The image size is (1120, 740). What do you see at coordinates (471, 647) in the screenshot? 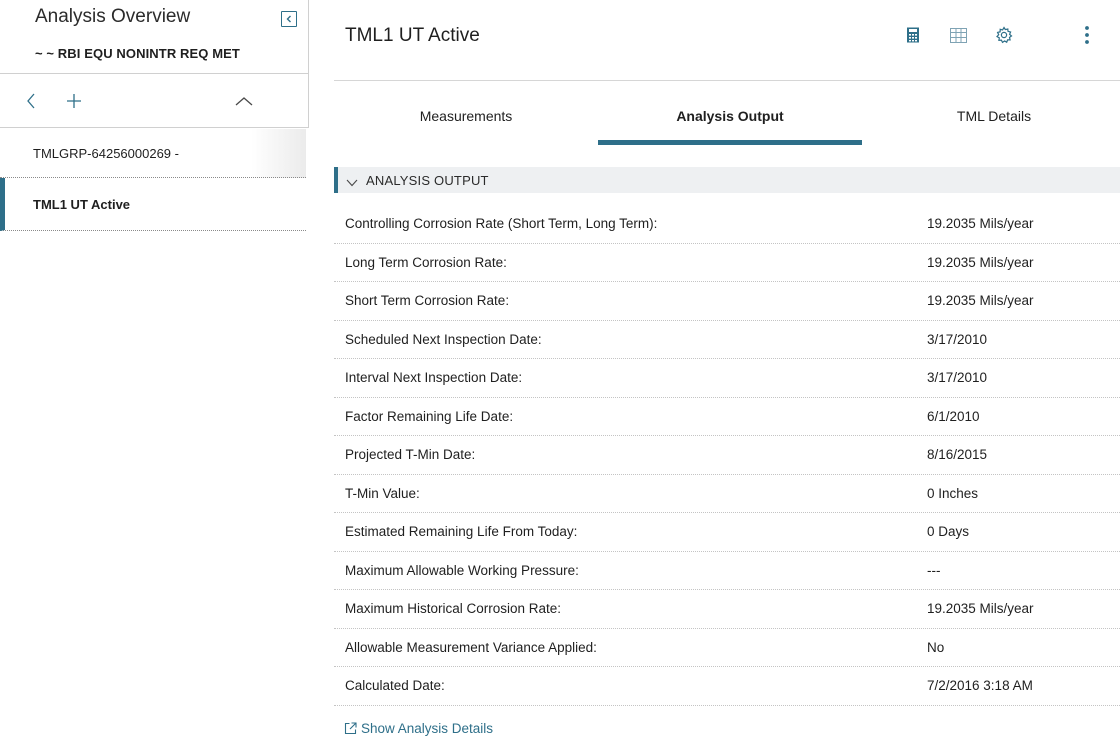
I see `field-label: Allowable Measurement Variance Applied:` at bounding box center [471, 647].